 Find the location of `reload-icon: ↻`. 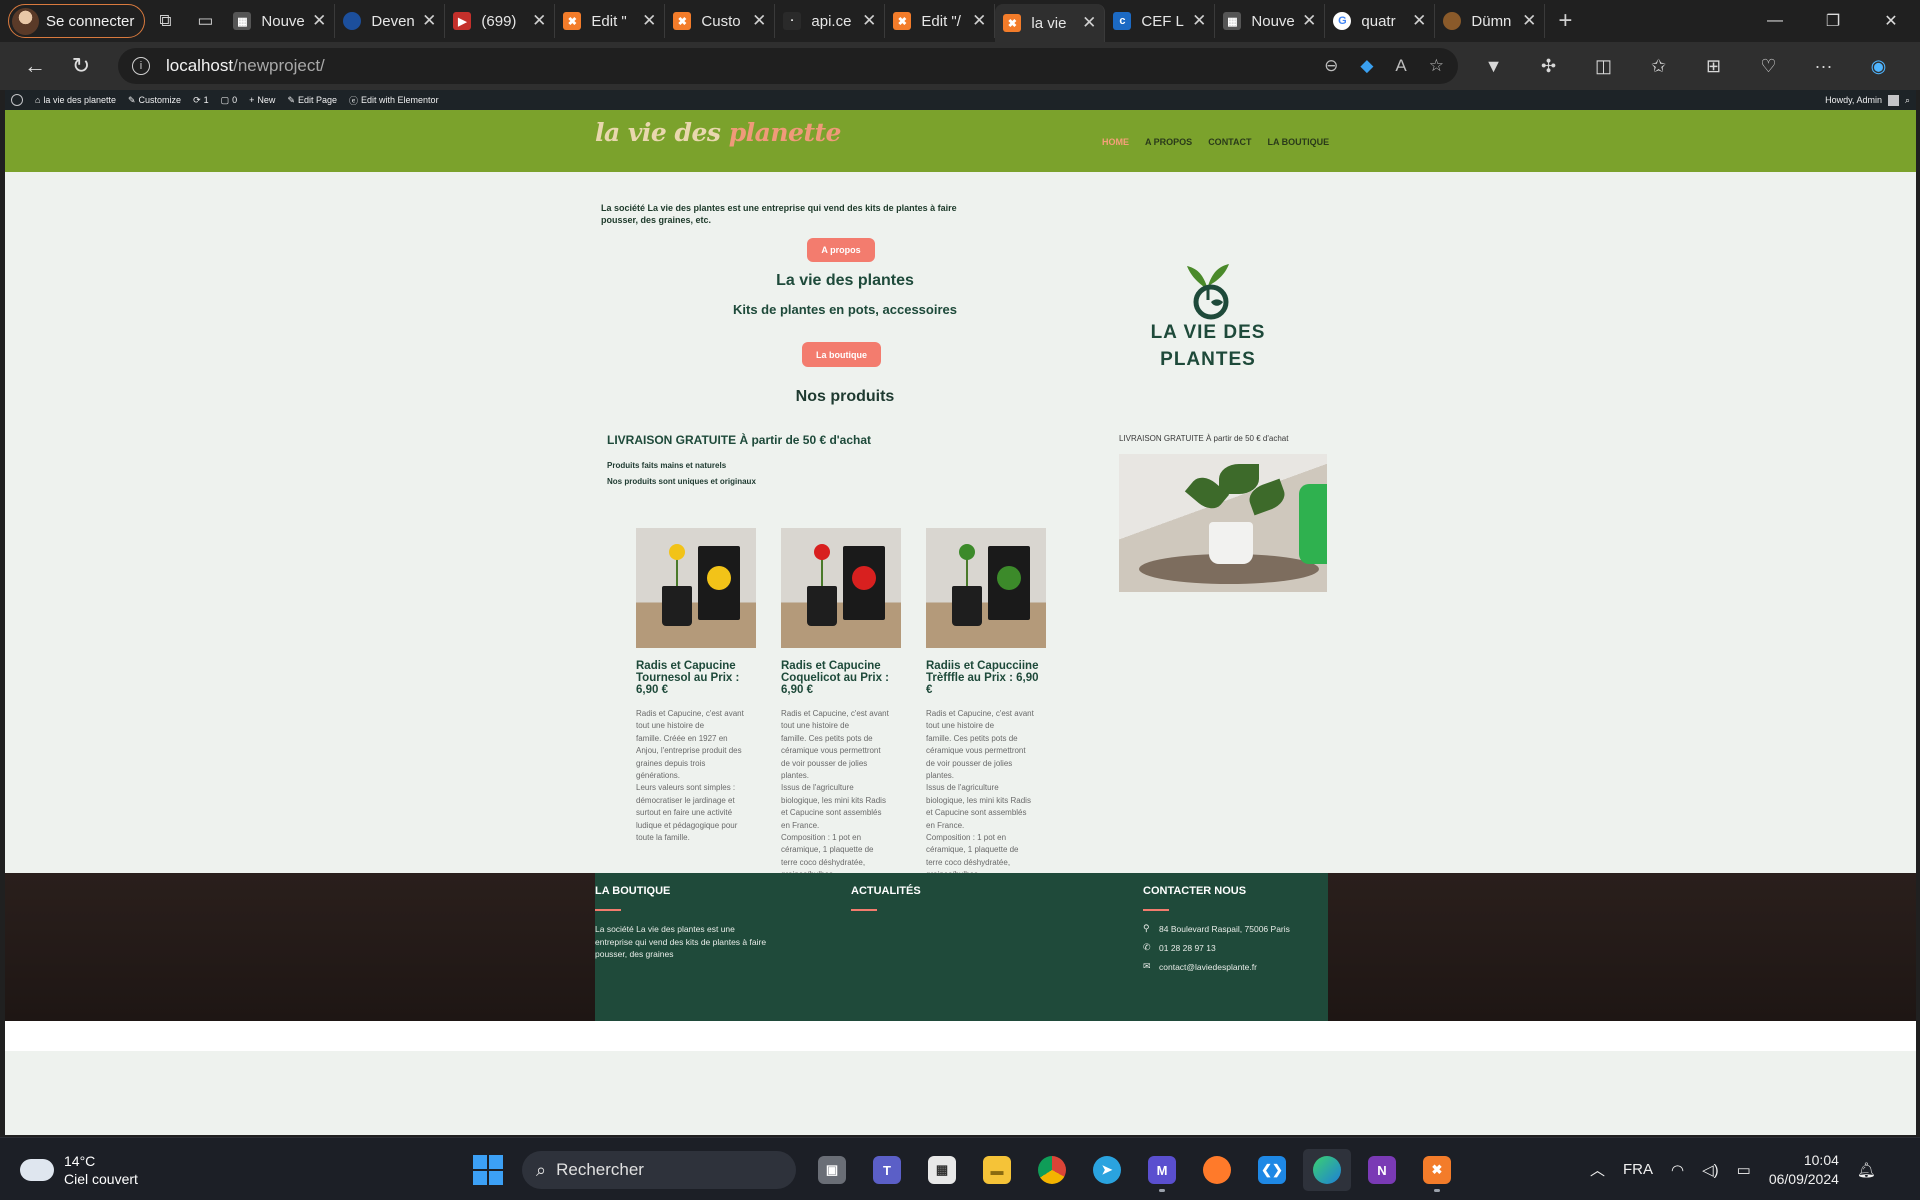

reload-icon: ↻ is located at coordinates (81, 66).